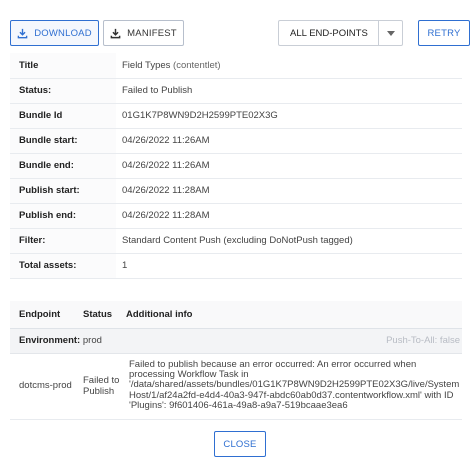 The width and height of the screenshot is (474, 475). I want to click on detail-key: Publish end:, so click(63, 216).